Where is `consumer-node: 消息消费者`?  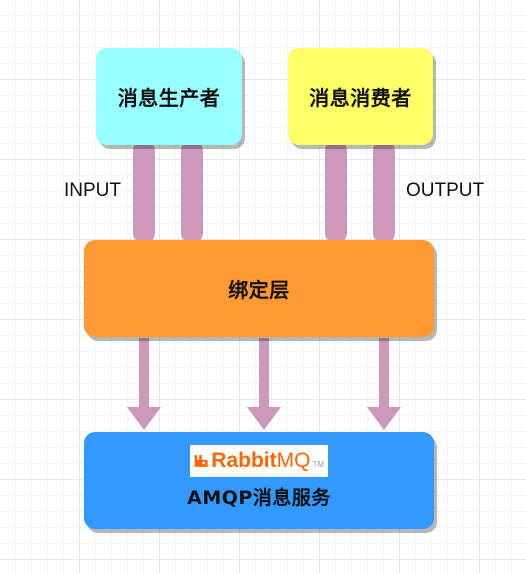
consumer-node: 消息消费者 is located at coordinates (360, 96).